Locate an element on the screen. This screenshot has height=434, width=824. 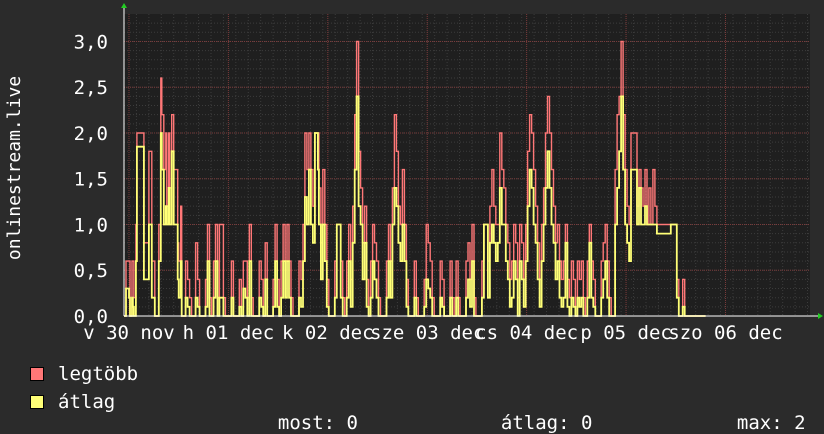
x-tick-label: cs 04 dec is located at coordinates (526, 333).